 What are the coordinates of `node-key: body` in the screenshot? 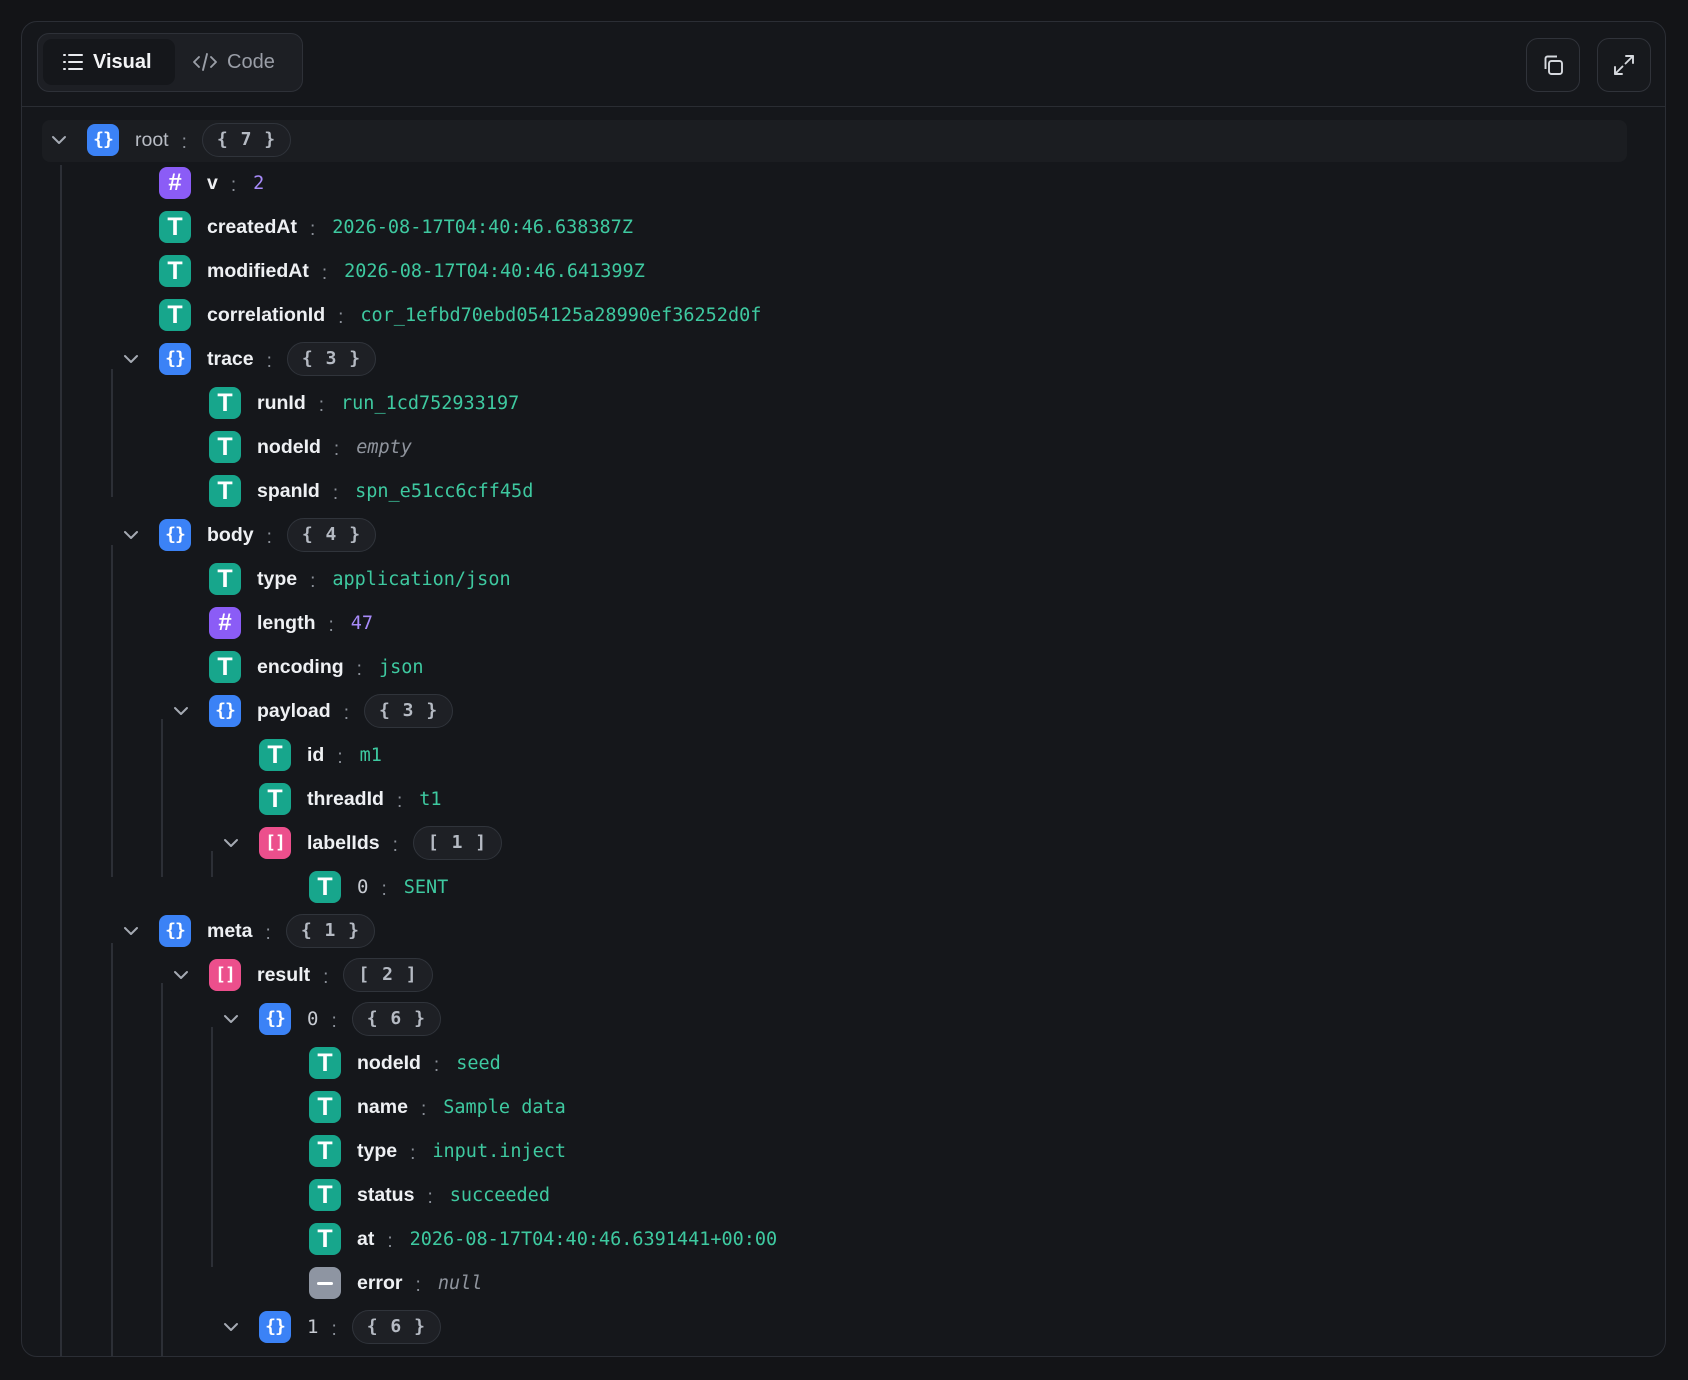 It's located at (230, 534).